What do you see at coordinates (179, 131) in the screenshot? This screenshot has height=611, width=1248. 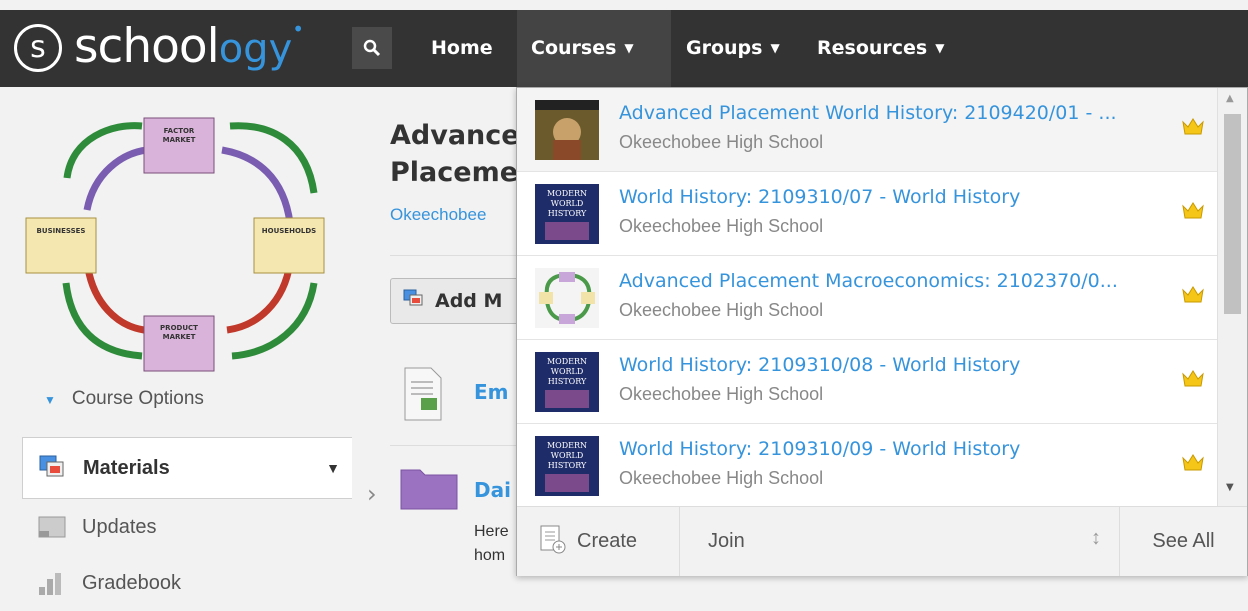 I see `factor-market-label: FACTOR` at bounding box center [179, 131].